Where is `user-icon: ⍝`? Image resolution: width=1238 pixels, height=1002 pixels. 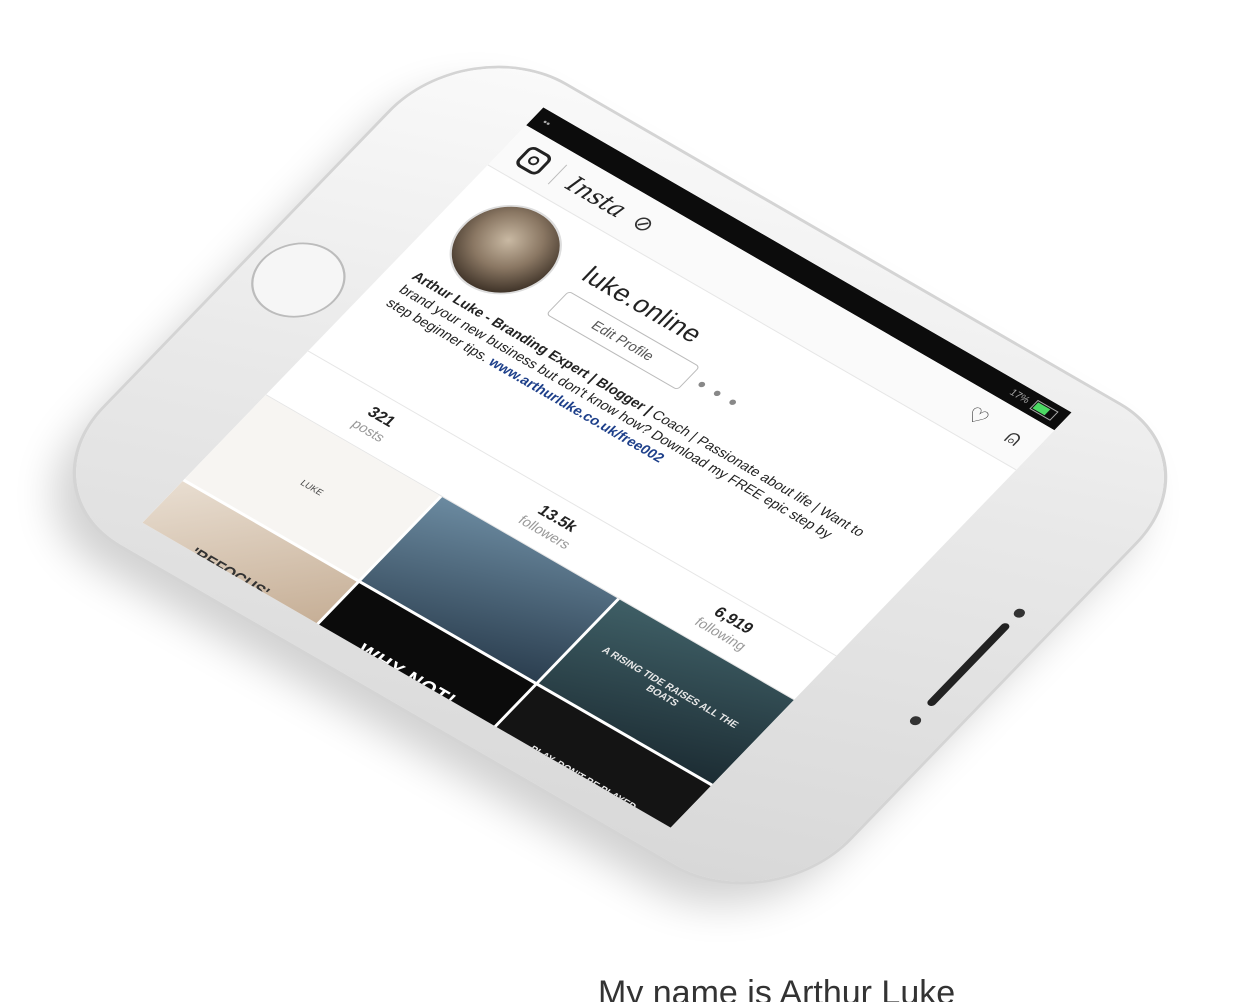 user-icon: ⍝ is located at coordinates (1014, 437).